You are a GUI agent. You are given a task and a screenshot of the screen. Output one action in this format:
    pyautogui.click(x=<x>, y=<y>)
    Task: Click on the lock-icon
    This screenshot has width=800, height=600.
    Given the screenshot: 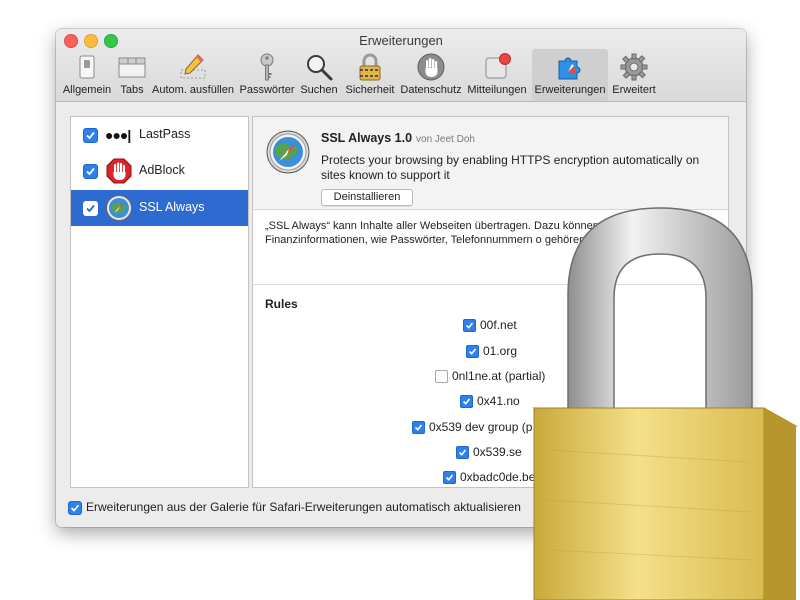 What is the action you would take?
    pyautogui.click(x=370, y=67)
    